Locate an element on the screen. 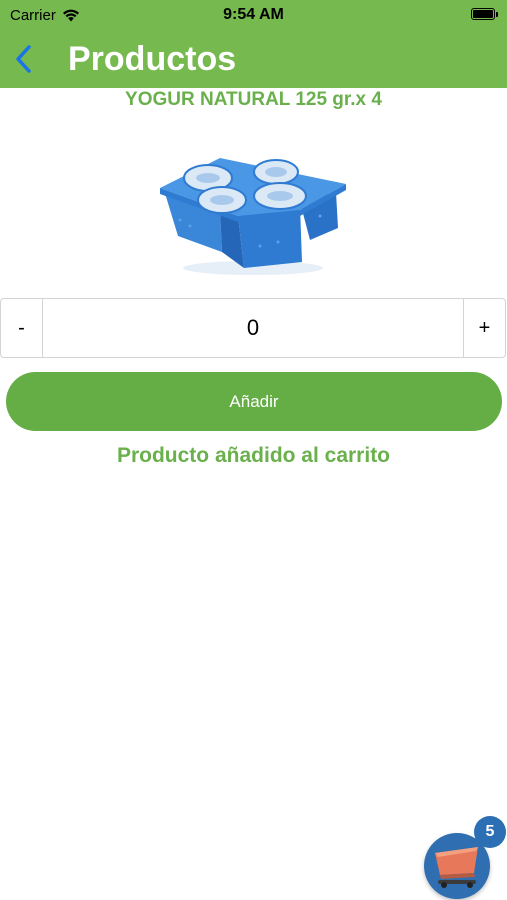 This screenshot has height=900, width=507. chevron-left-icon is located at coordinates (23, 59).